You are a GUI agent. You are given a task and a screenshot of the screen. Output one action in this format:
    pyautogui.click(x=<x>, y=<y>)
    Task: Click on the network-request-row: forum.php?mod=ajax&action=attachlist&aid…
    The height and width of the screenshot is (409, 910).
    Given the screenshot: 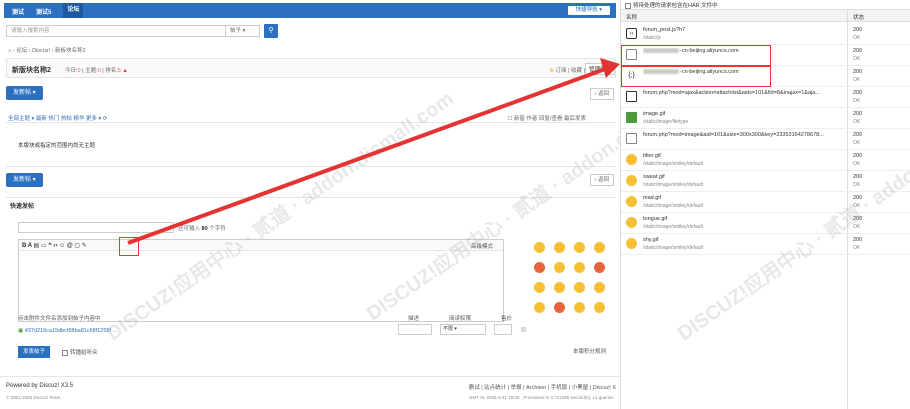 What is the action you would take?
    pyautogui.click(x=765, y=97)
    